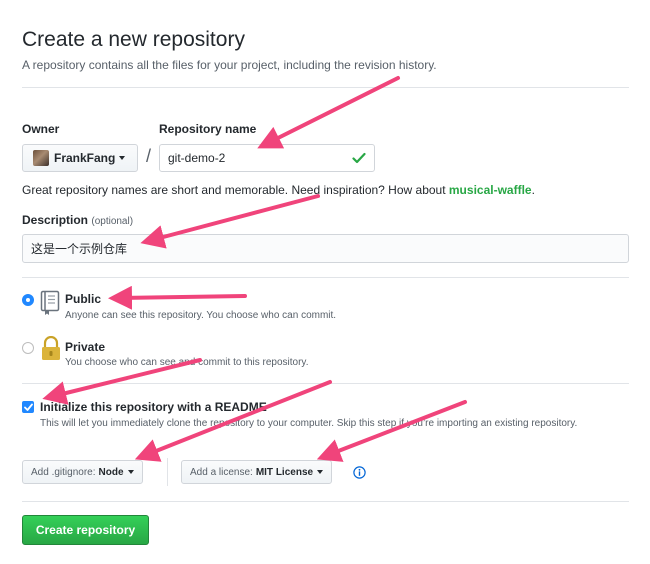 Image resolution: width=650 pixels, height=564 pixels. What do you see at coordinates (83, 299) in the screenshot?
I see `public-title: Public` at bounding box center [83, 299].